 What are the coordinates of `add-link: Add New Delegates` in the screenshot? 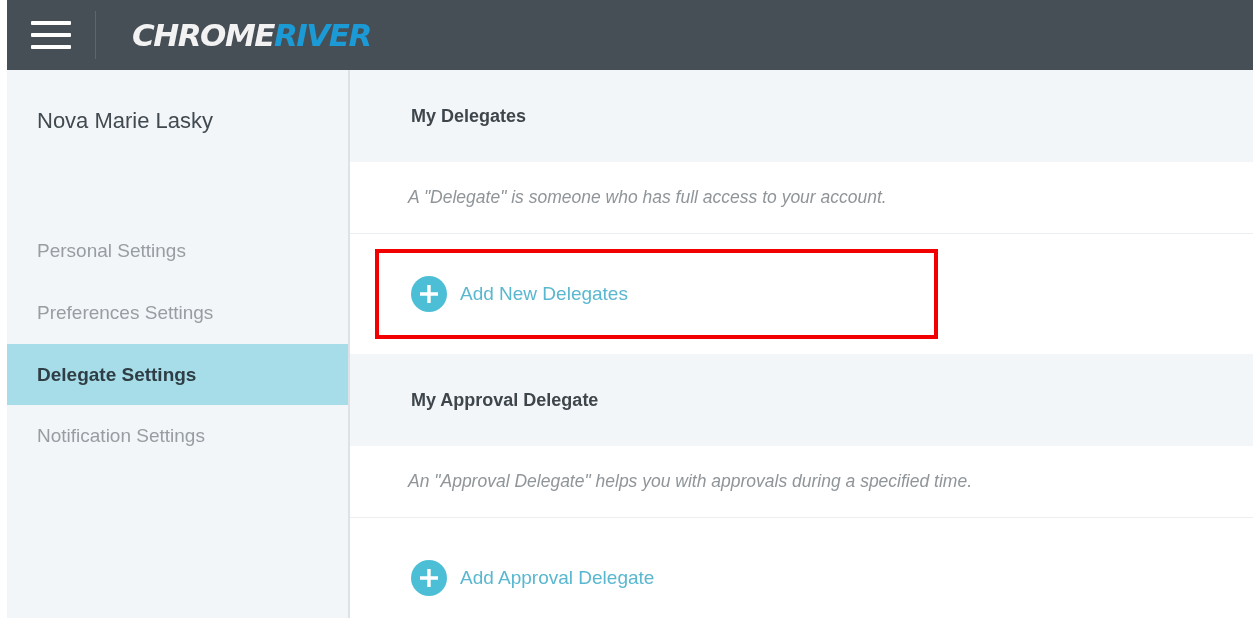 It's located at (519, 294).